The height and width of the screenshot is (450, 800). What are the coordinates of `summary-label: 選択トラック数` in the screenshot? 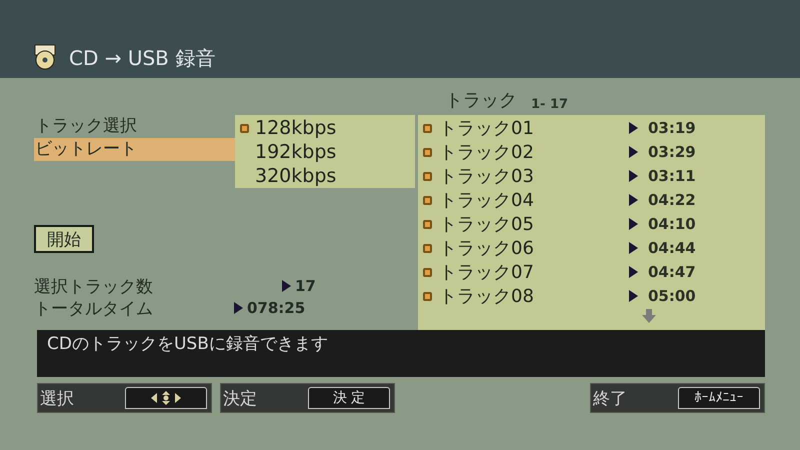 It's located at (94, 287).